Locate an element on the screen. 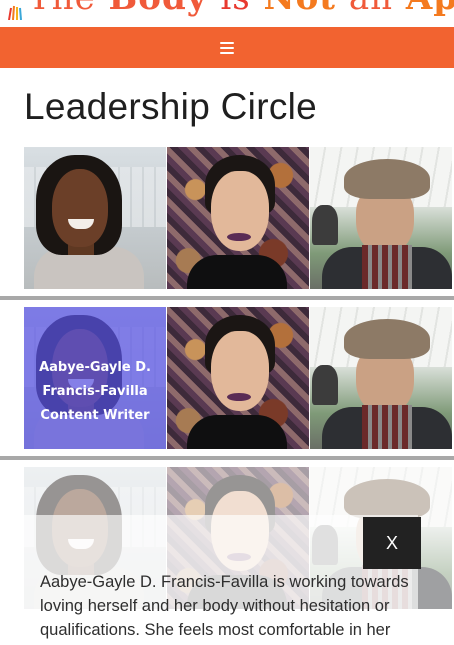 The image size is (454, 645). logo-word: is is located at coordinates (235, 9).